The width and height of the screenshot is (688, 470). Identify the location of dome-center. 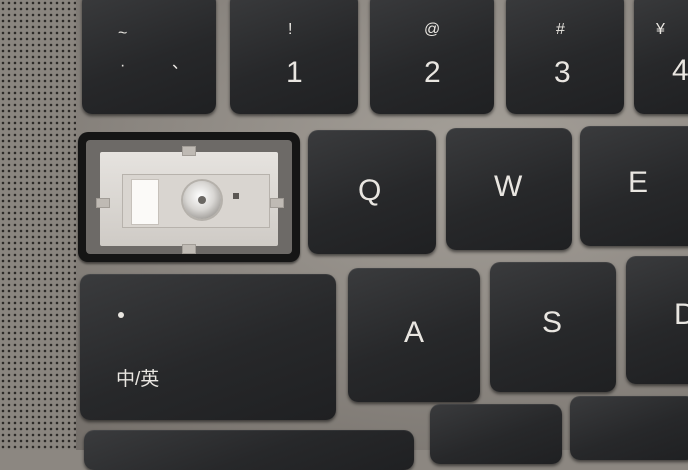
(202, 200).